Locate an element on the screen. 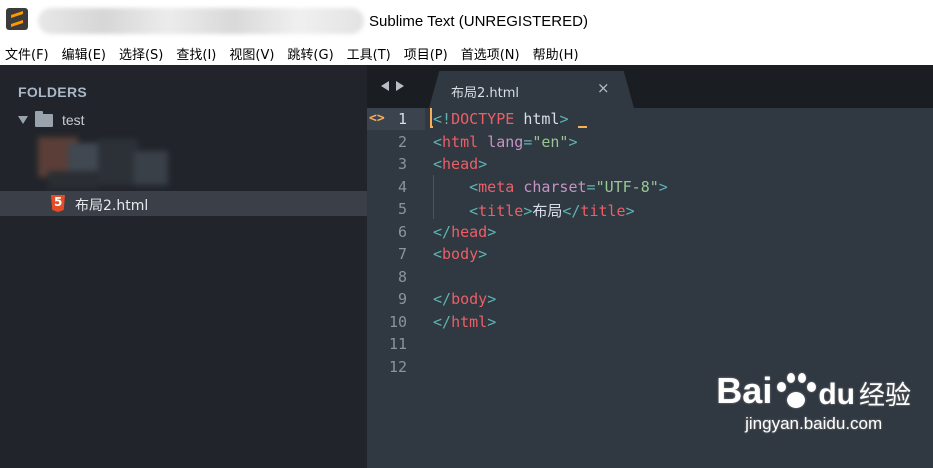  paw-icon is located at coordinates (795, 392).